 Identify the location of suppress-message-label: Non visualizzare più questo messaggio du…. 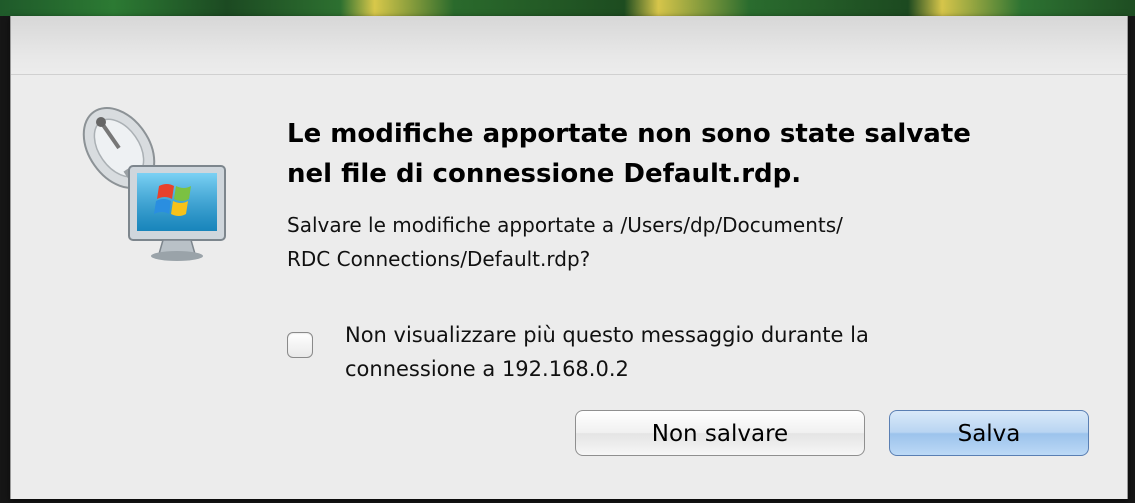
(715, 352).